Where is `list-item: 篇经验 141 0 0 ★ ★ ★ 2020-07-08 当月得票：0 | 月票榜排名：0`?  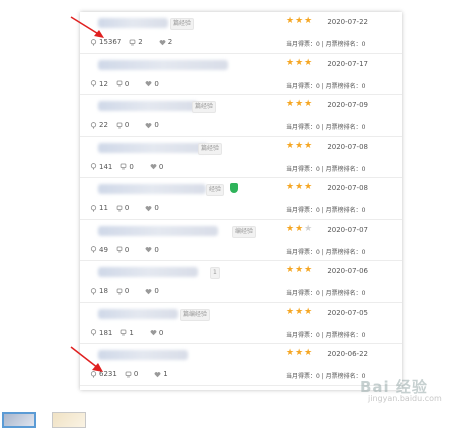
list-item: 篇经验 141 0 0 ★ ★ ★ 2020-07-08 当月得票：0 | 月票榜排名：0 is located at coordinates (241, 157).